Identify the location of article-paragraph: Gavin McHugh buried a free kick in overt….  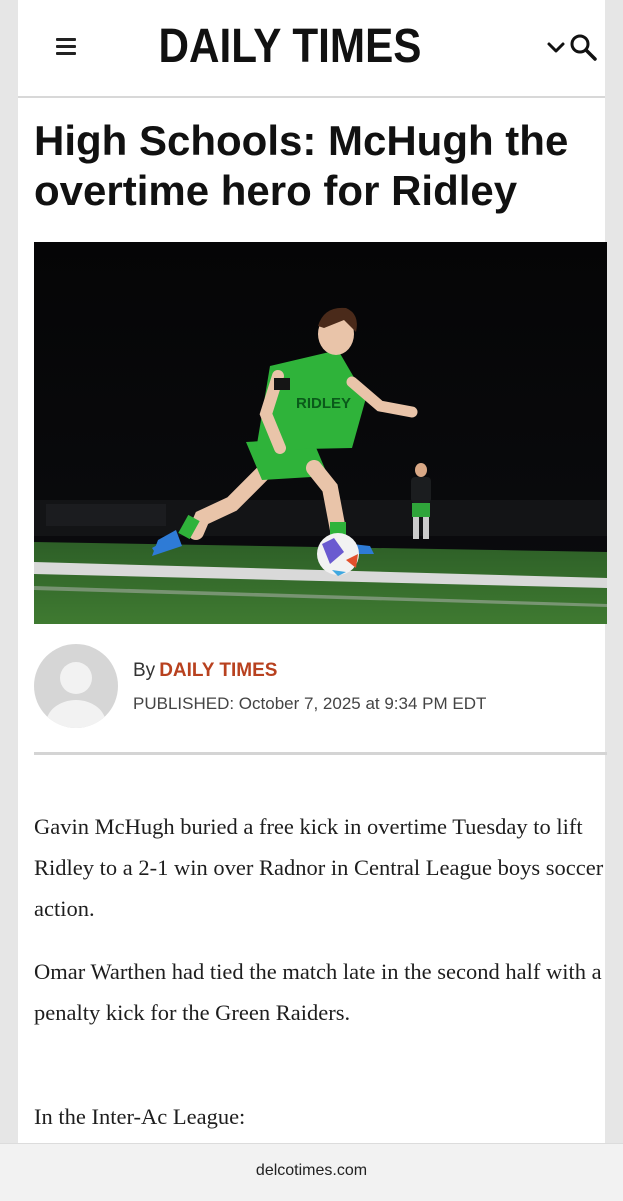
(319, 867).